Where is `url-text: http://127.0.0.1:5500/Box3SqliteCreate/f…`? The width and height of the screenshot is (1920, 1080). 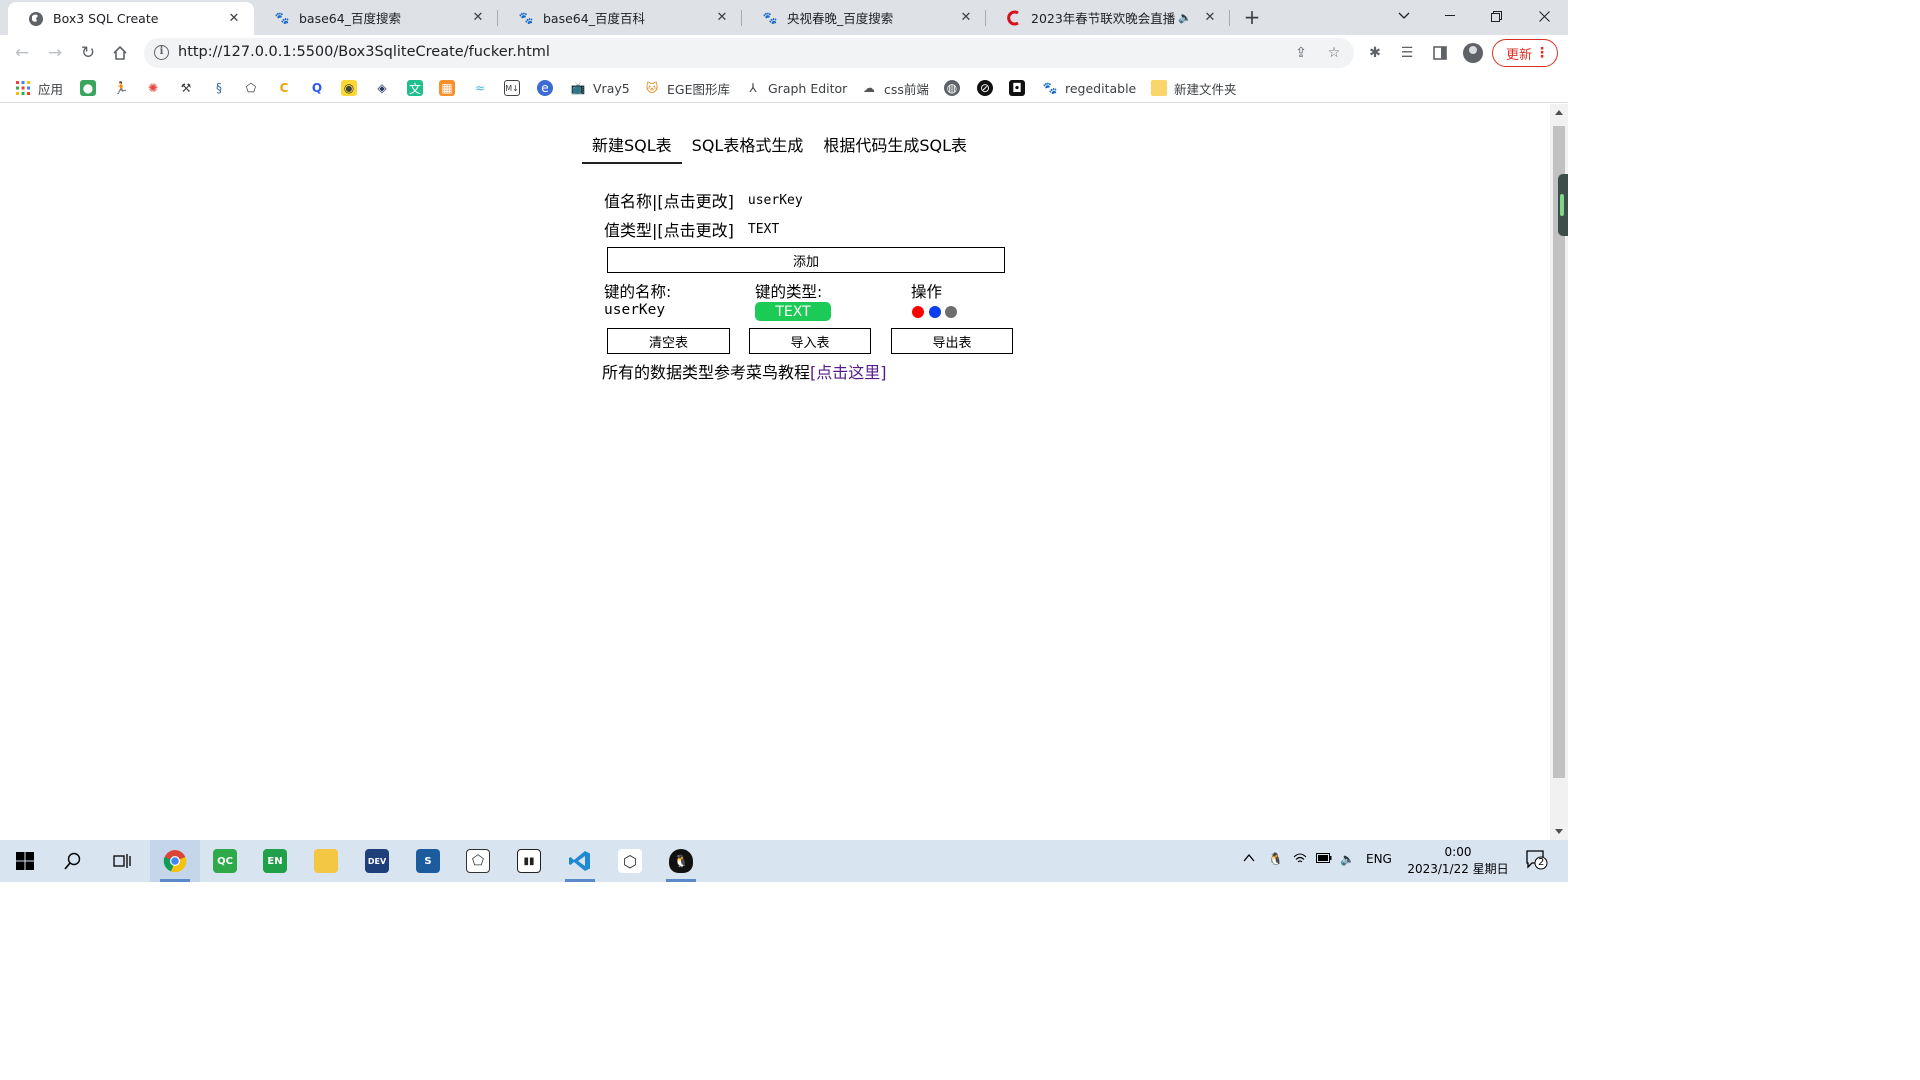 url-text: http://127.0.0.1:5500/Box3SqliteCreate/f… is located at coordinates (364, 52).